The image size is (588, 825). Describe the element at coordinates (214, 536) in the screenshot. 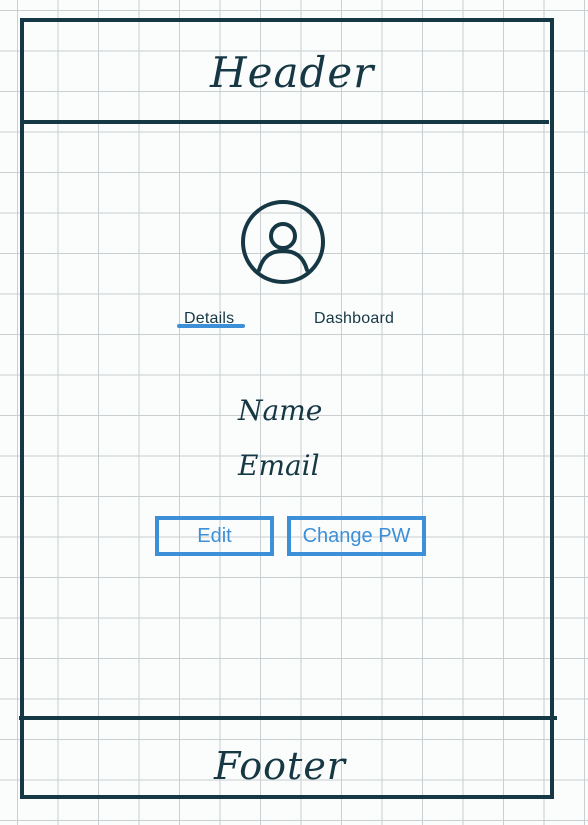

I see `edit-button: Edit` at that location.